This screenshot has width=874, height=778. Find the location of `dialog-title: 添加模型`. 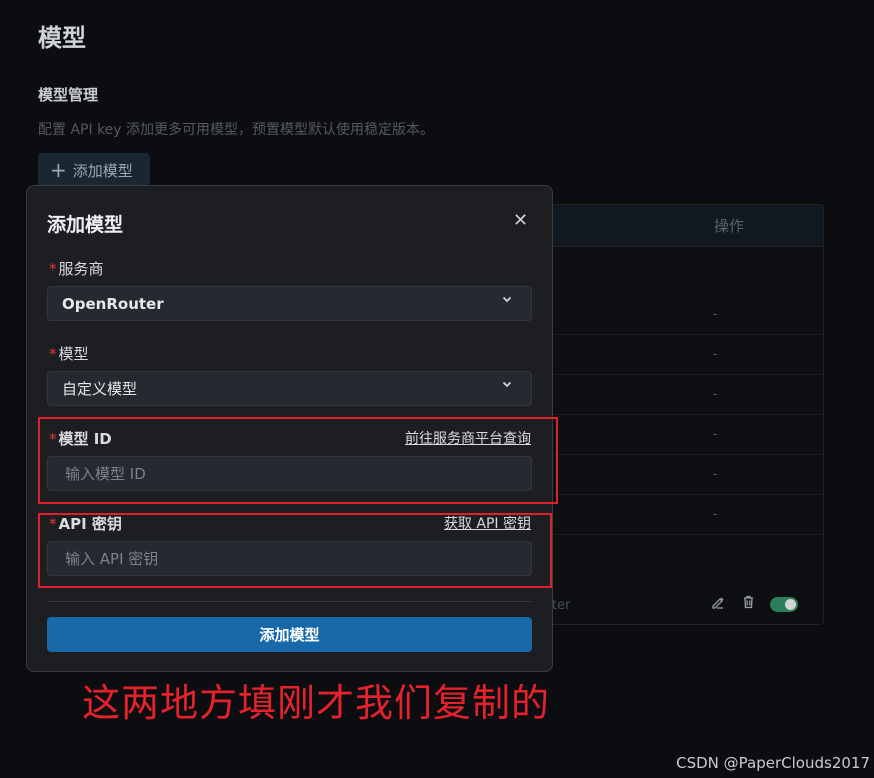

dialog-title: 添加模型 is located at coordinates (85, 225).